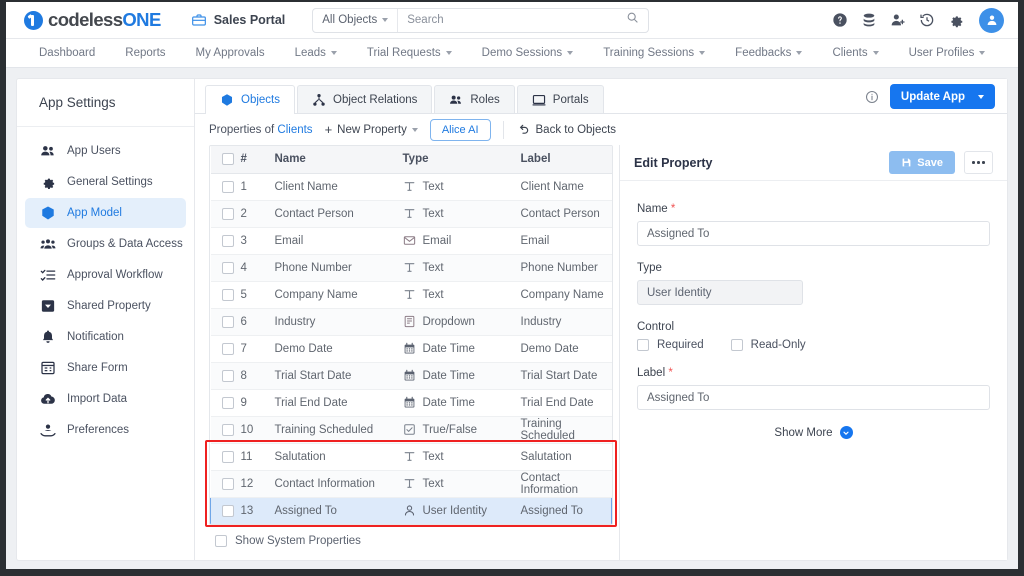  Describe the element at coordinates (566, 295) in the screenshot. I see `row-property-label: Company Name` at that location.